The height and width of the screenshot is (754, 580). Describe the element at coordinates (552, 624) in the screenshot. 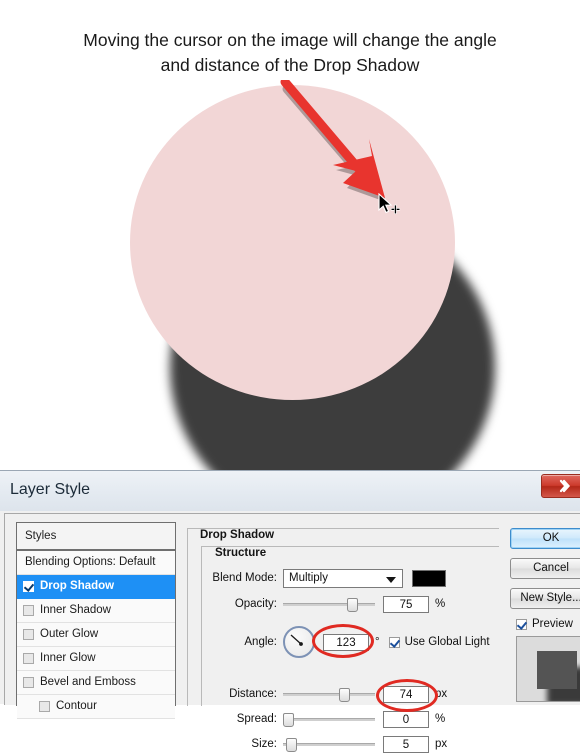

I see `preview-label: Preview` at that location.